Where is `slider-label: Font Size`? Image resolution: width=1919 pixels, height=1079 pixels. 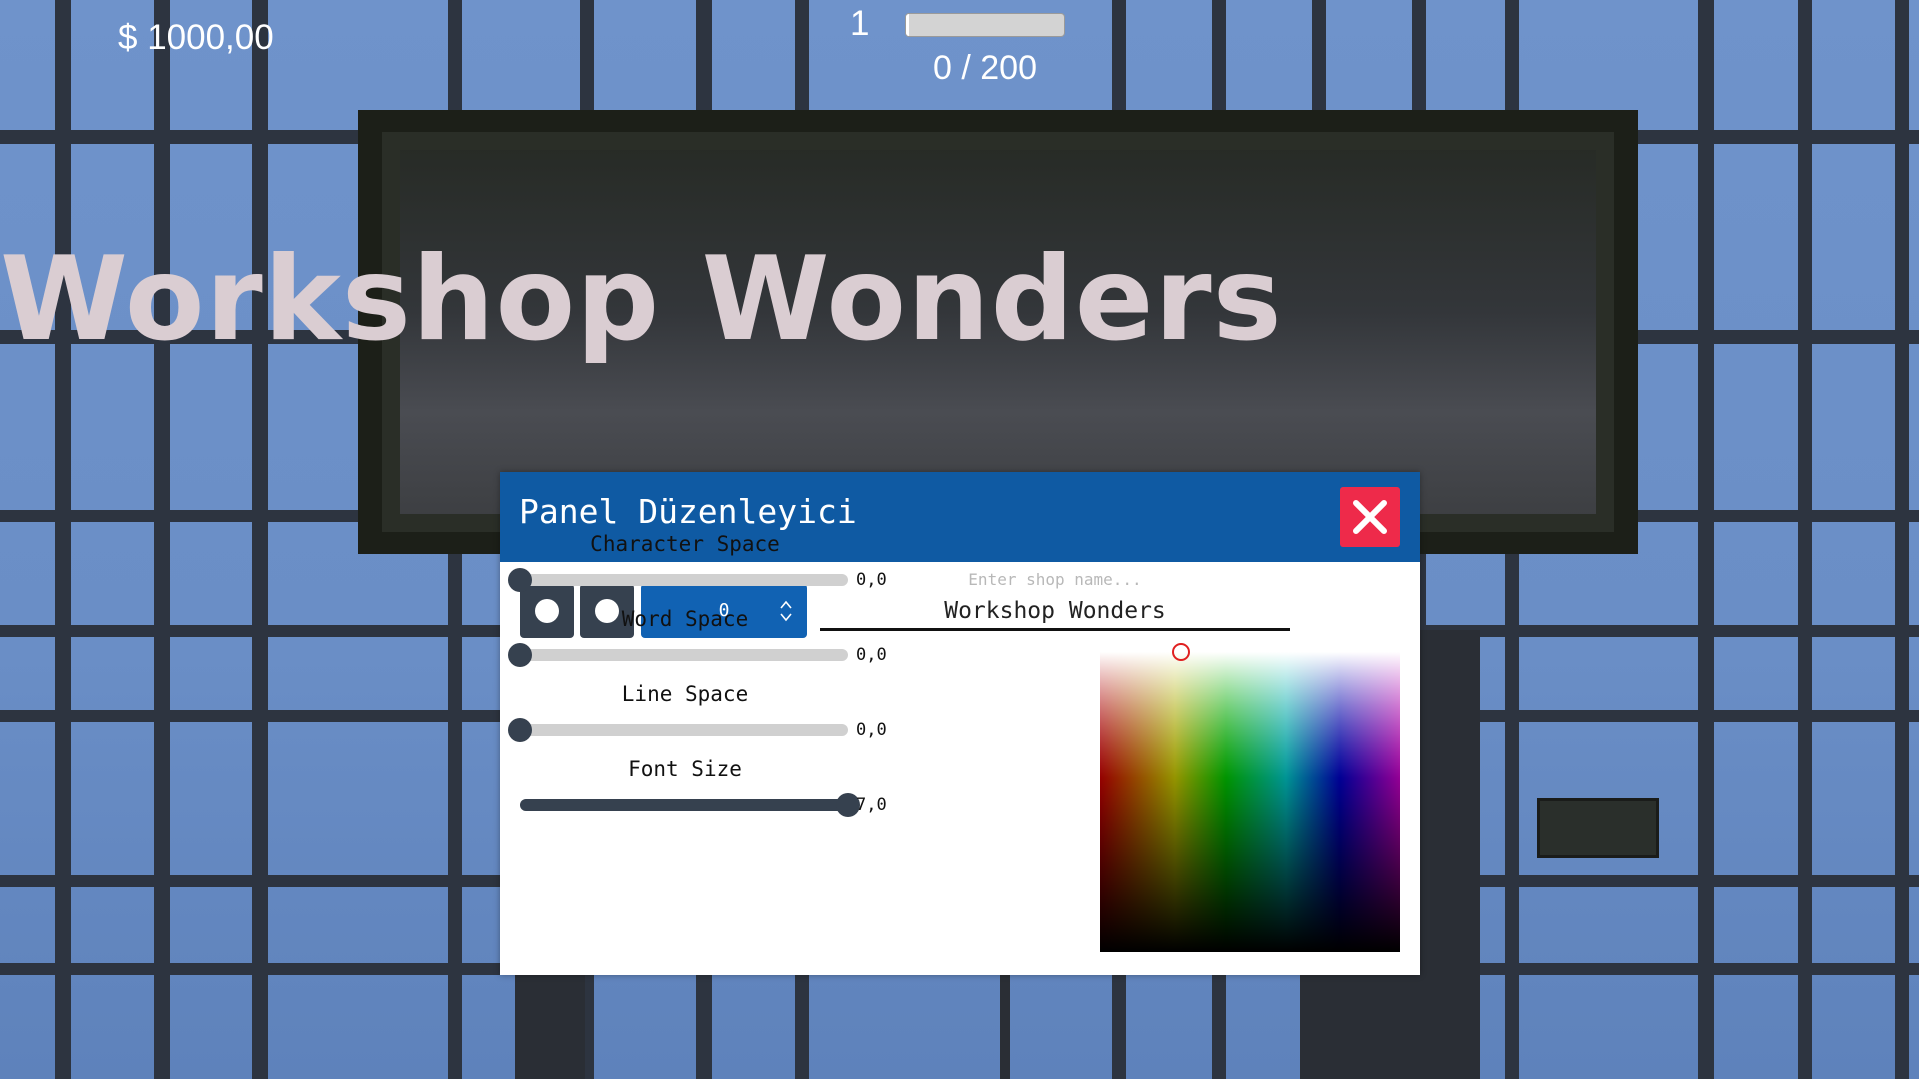 slider-label: Font Size is located at coordinates (685, 769).